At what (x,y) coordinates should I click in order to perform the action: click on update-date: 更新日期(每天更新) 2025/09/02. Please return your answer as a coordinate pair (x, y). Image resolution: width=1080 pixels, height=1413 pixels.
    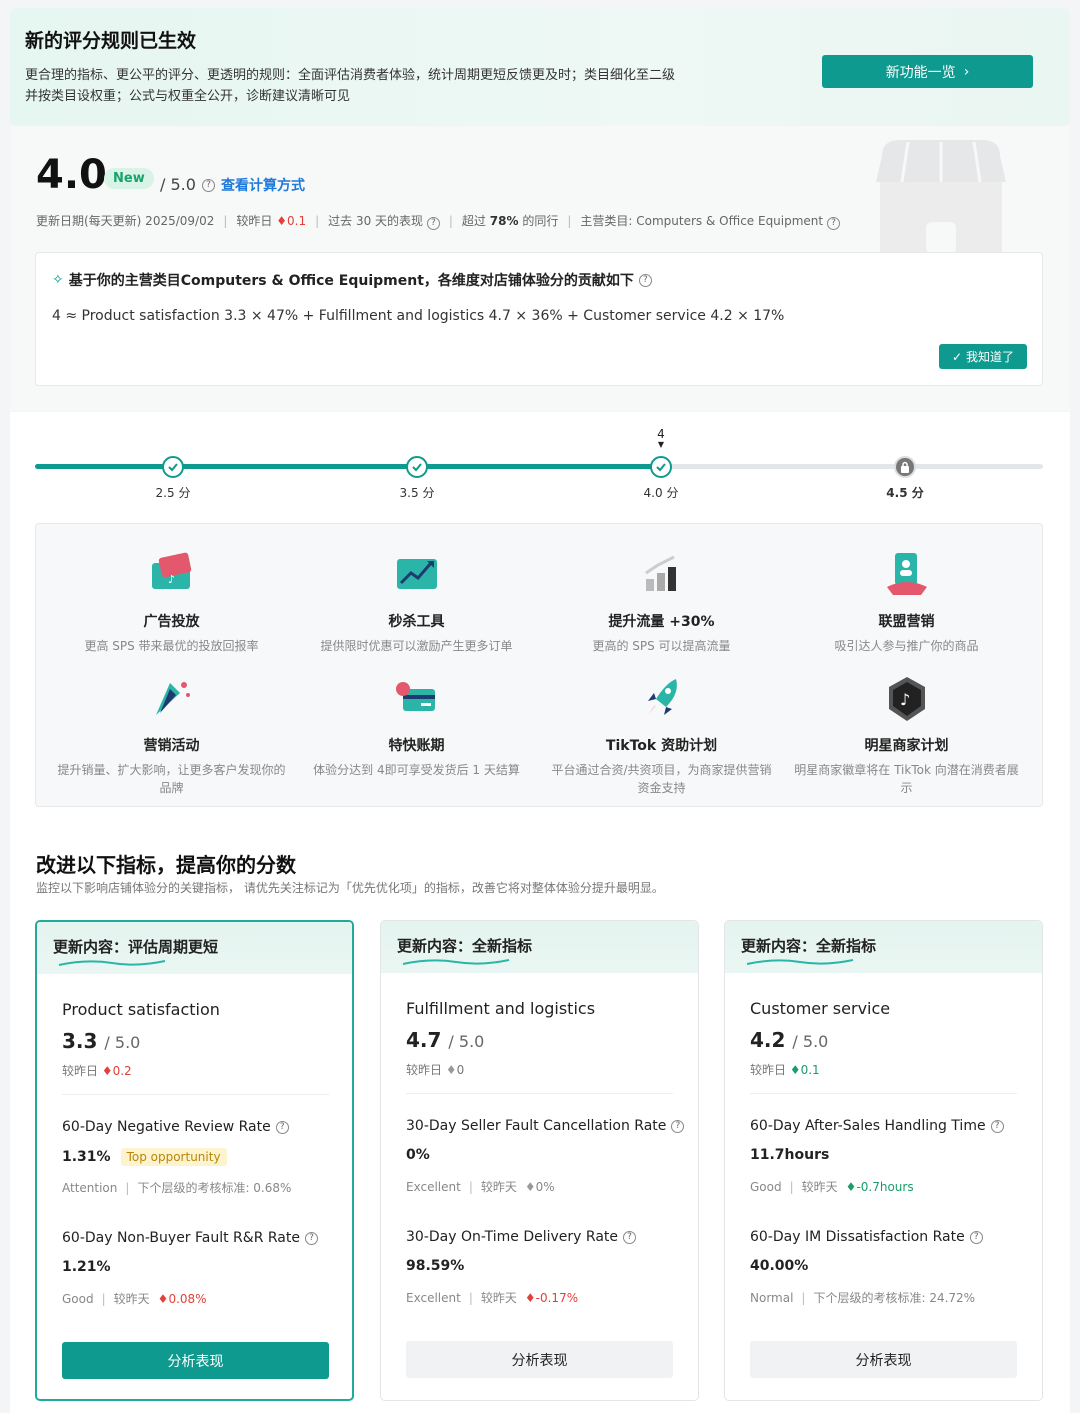
    Looking at the image, I should click on (125, 221).